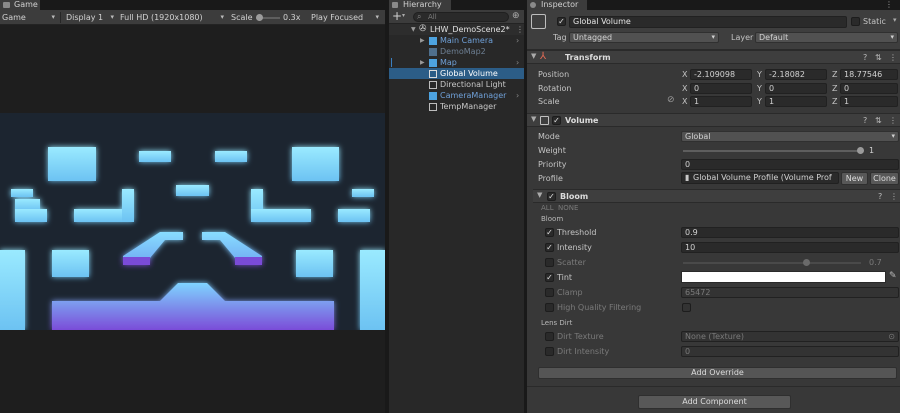 The image size is (900, 413). What do you see at coordinates (713, 120) in the screenshot?
I see `volume-header: ▼ ✓ Volume ? ⇅ ⋮` at bounding box center [713, 120].